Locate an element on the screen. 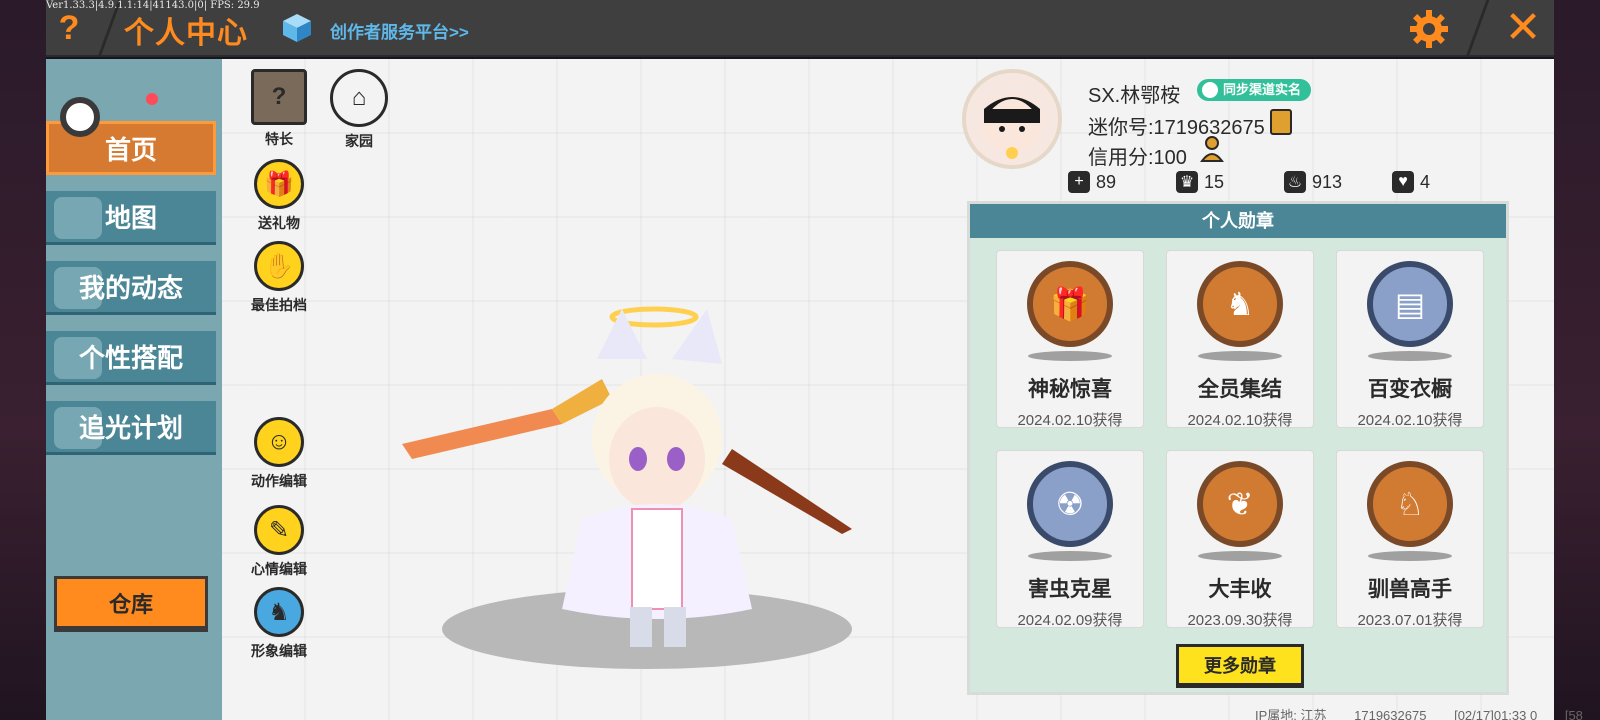 This screenshot has width=1600, height=720. sidebar-item-light-plan: 追光计划 is located at coordinates (131, 428).